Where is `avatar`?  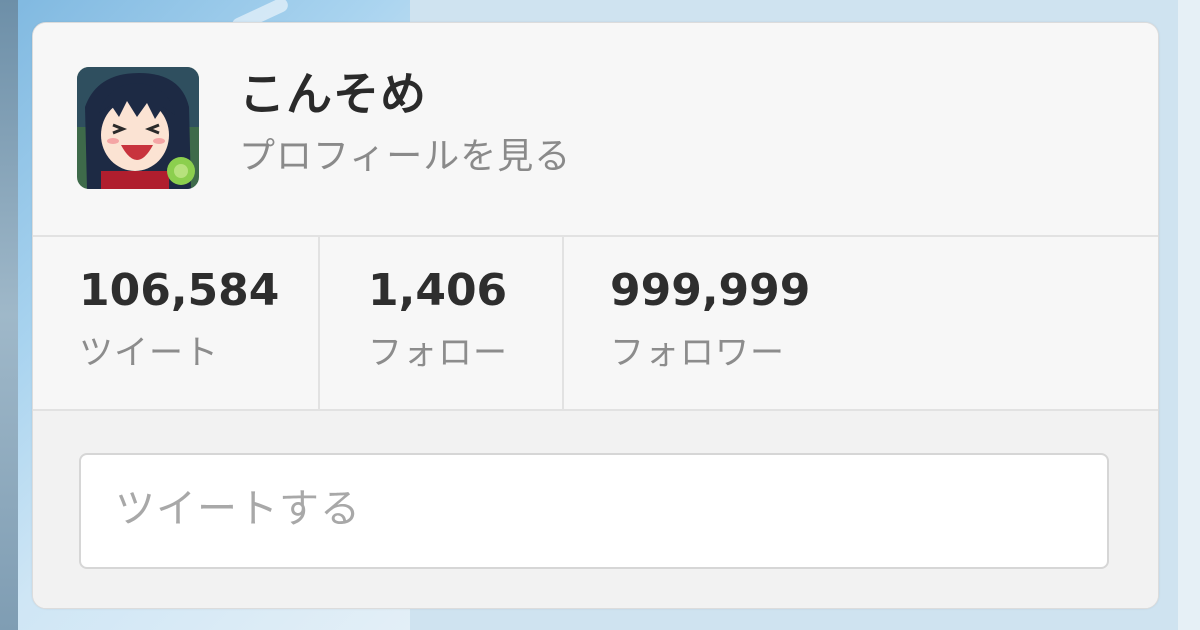 avatar is located at coordinates (138, 128).